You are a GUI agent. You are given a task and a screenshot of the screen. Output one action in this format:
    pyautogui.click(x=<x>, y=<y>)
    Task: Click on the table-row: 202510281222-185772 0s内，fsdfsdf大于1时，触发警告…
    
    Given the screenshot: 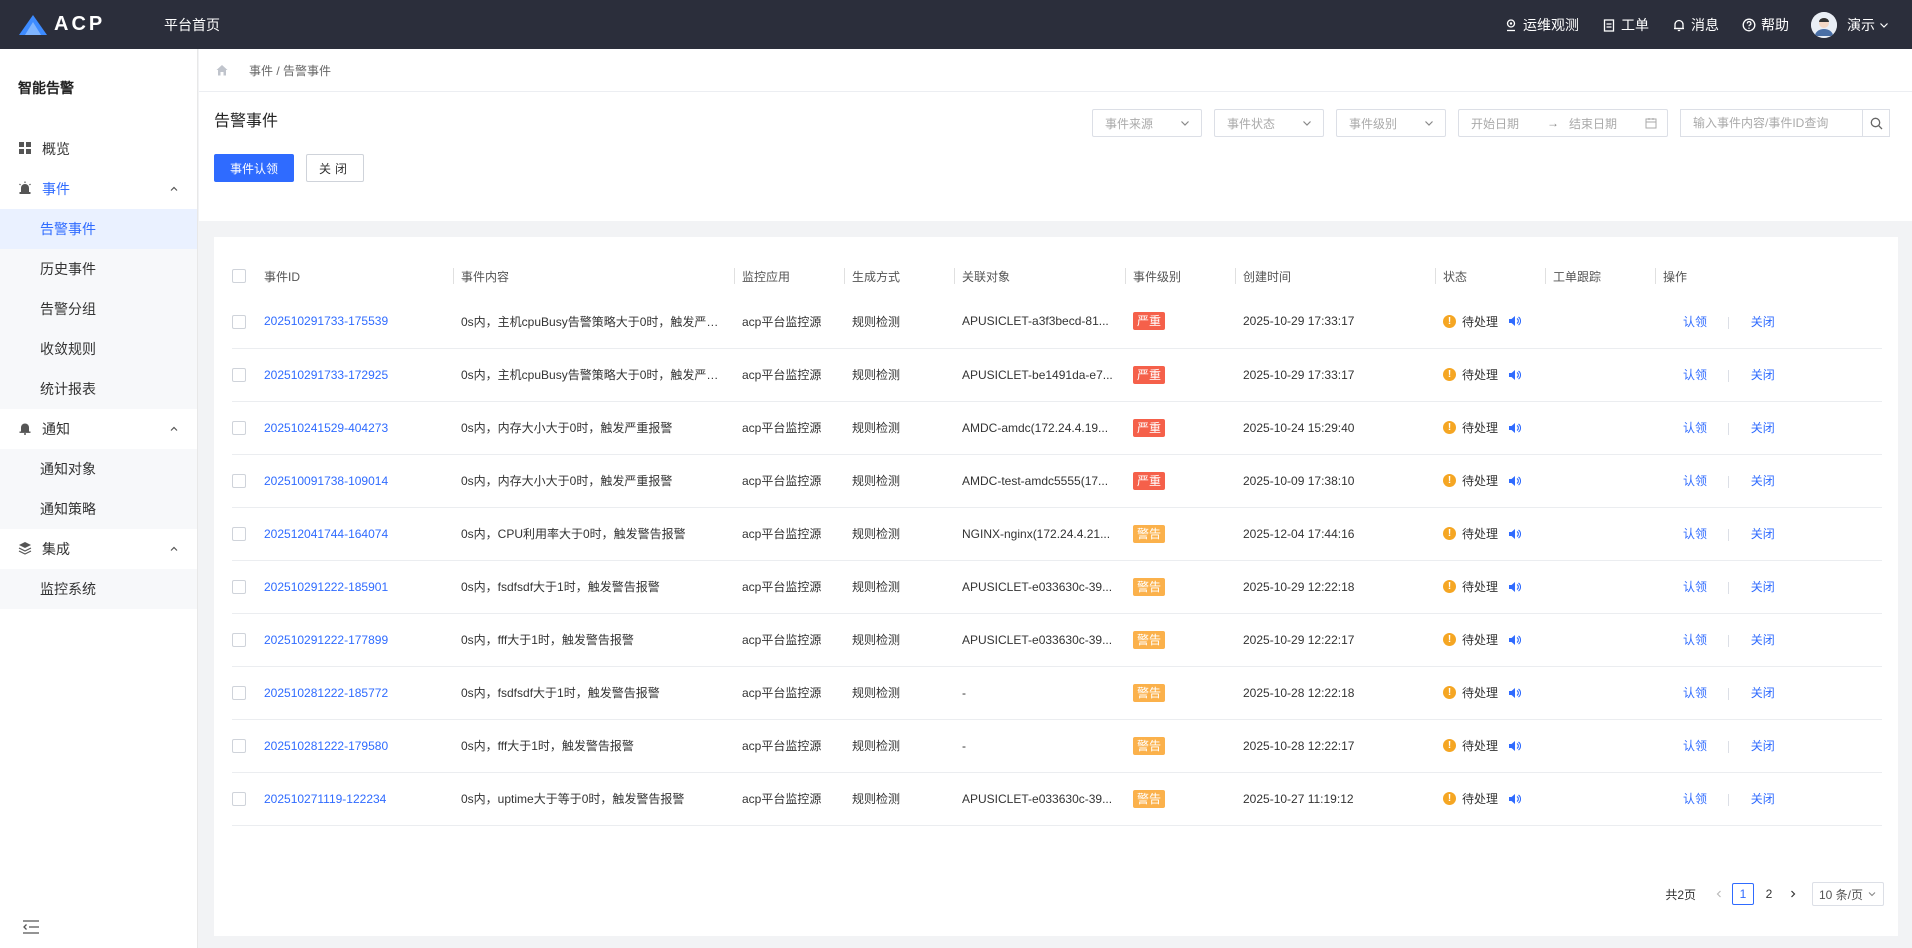 What is the action you would take?
    pyautogui.click(x=1057, y=693)
    